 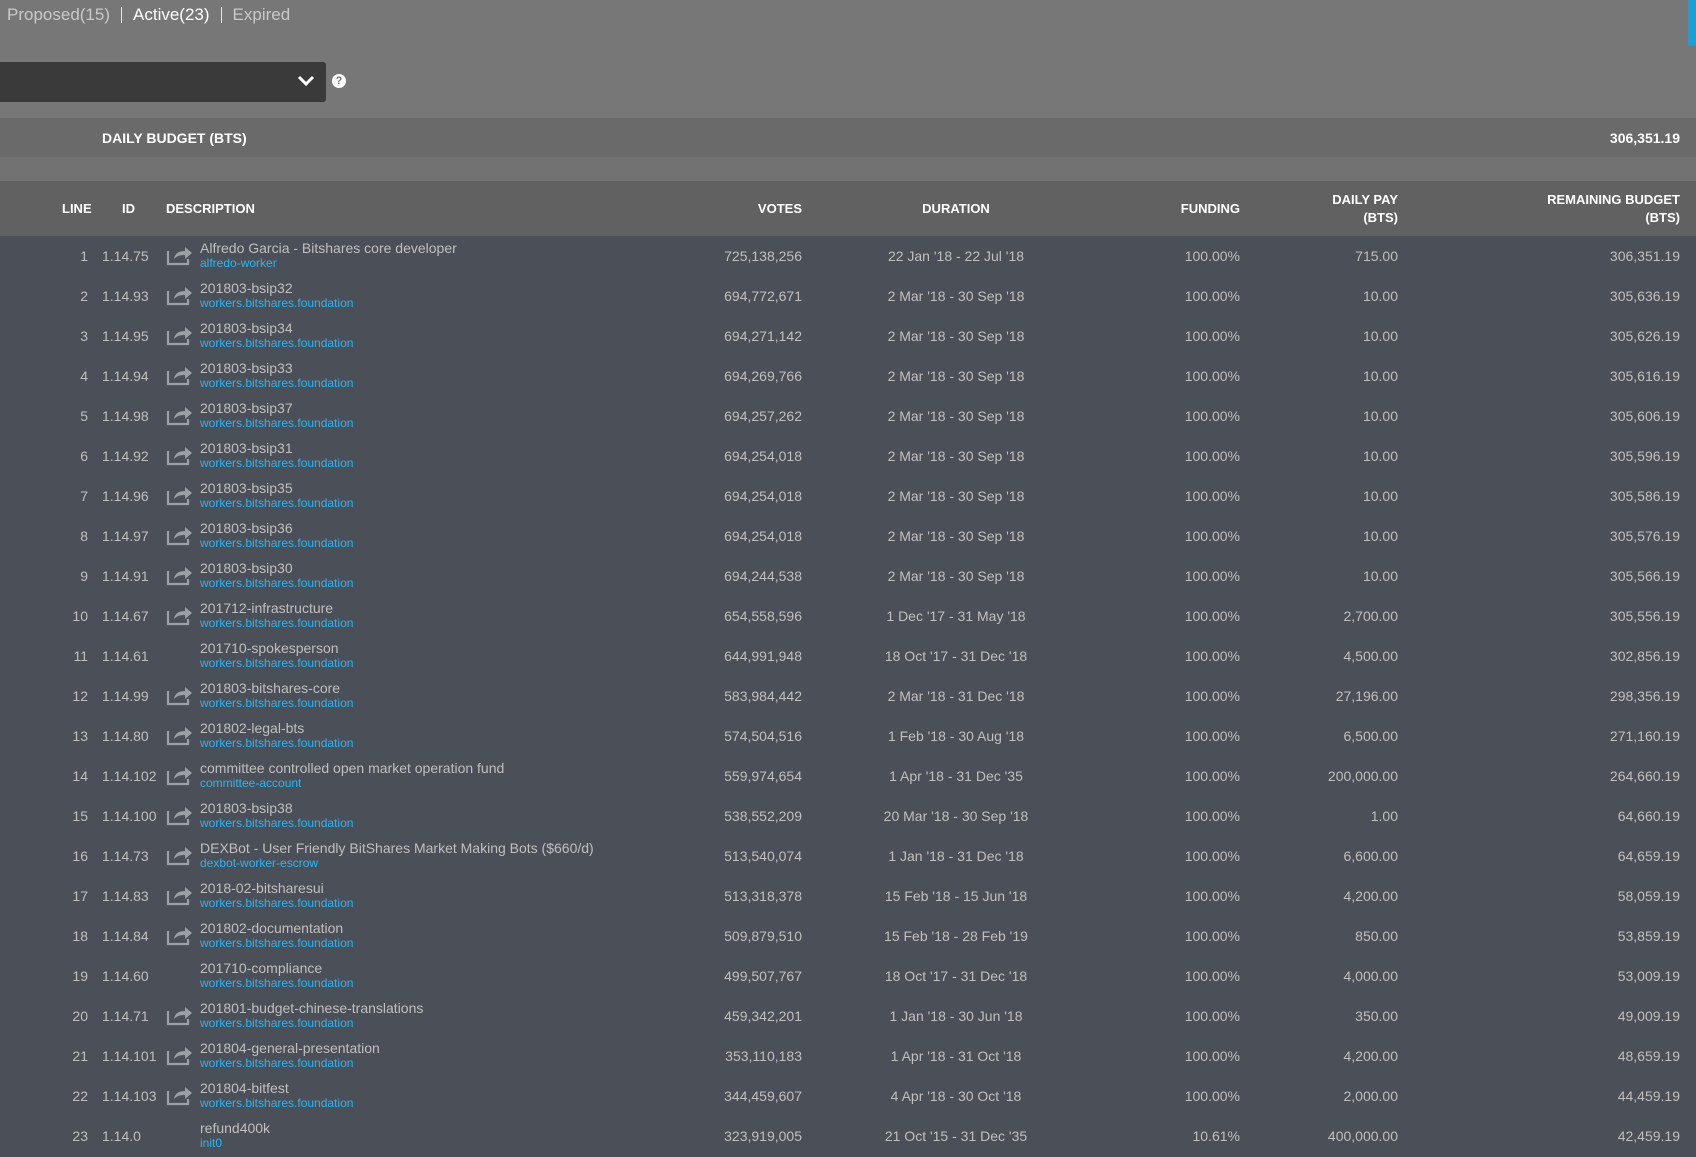 I want to click on tab-separator, so click(x=122, y=15).